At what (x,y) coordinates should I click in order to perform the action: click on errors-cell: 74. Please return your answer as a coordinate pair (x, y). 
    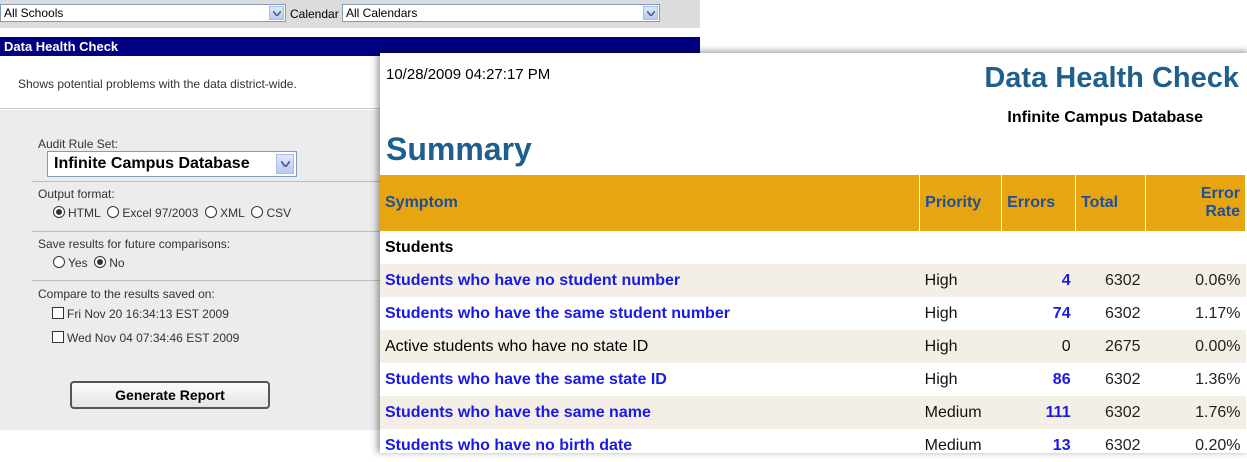
    Looking at the image, I should click on (1039, 313).